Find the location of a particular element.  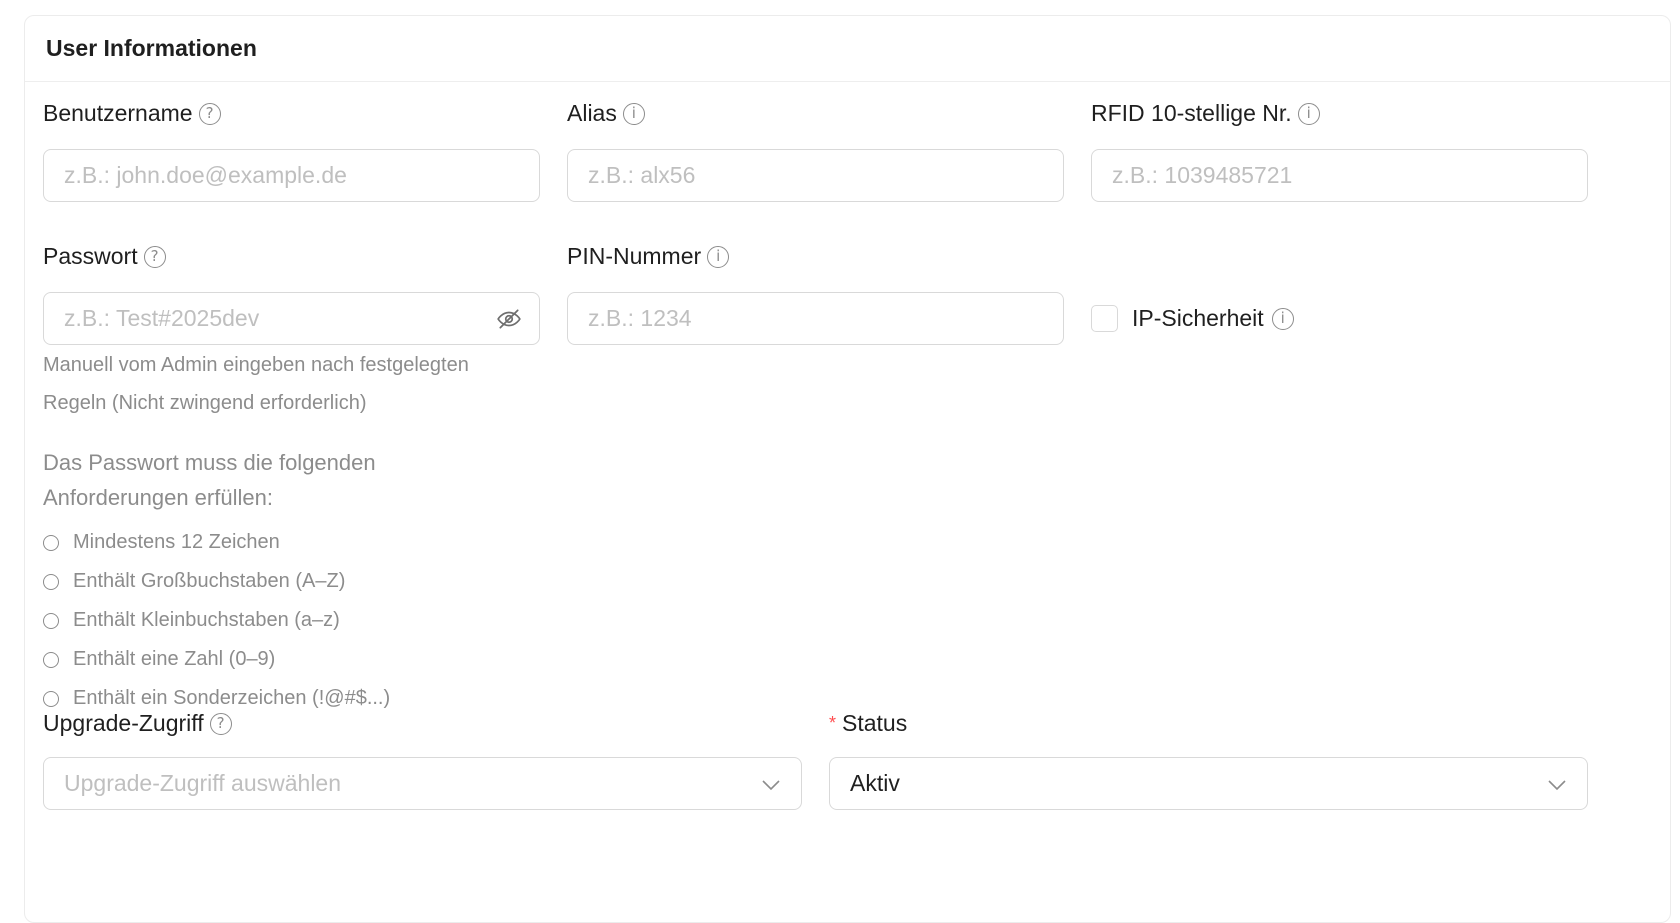

pin-label: PIN-Nummer i is located at coordinates (648, 256).